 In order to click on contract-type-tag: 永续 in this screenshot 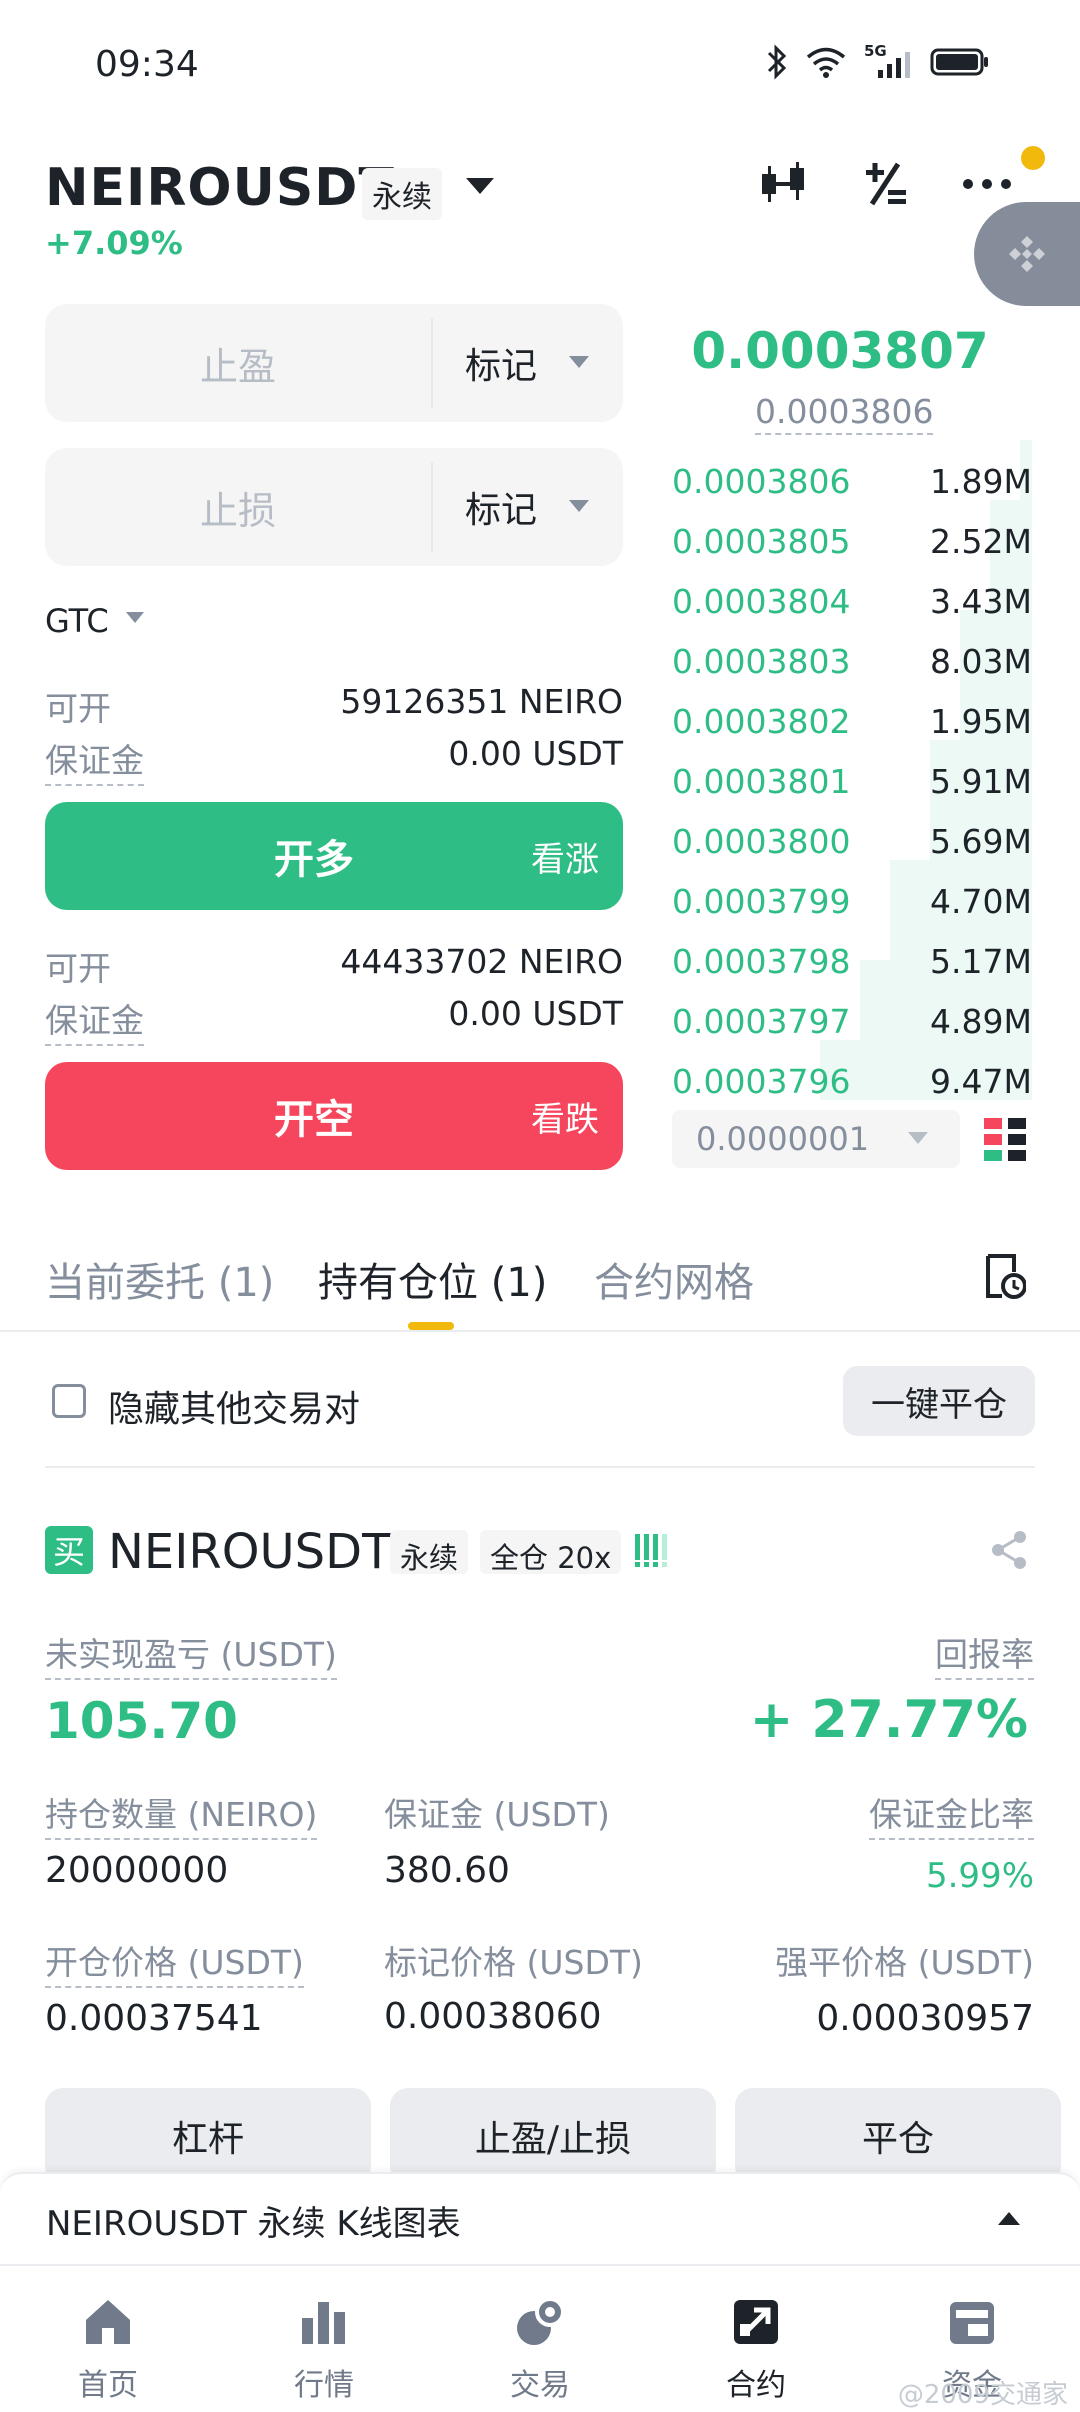, I will do `click(402, 194)`.